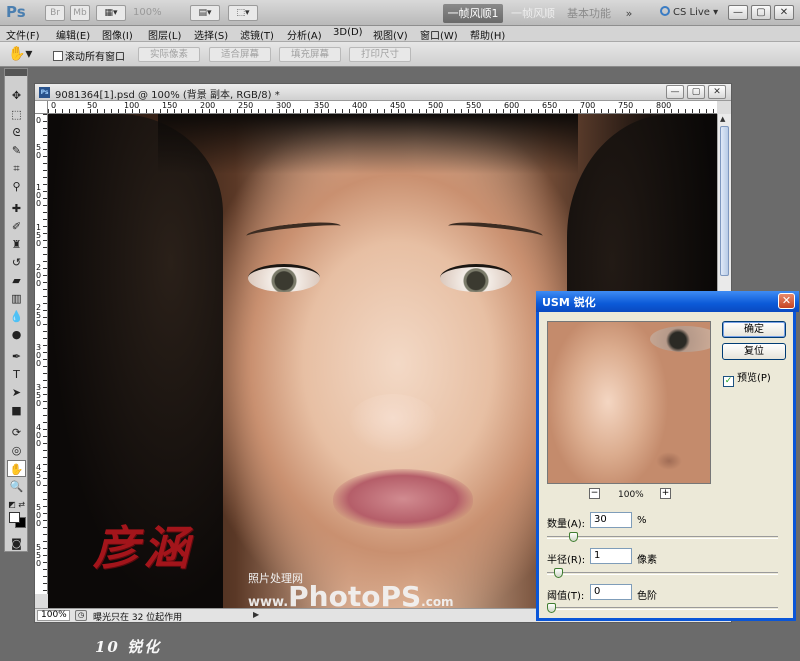 The image size is (800, 661). Describe the element at coordinates (16, 432) in the screenshot. I see `3d-rotate-tool-icon: ⟳` at that location.